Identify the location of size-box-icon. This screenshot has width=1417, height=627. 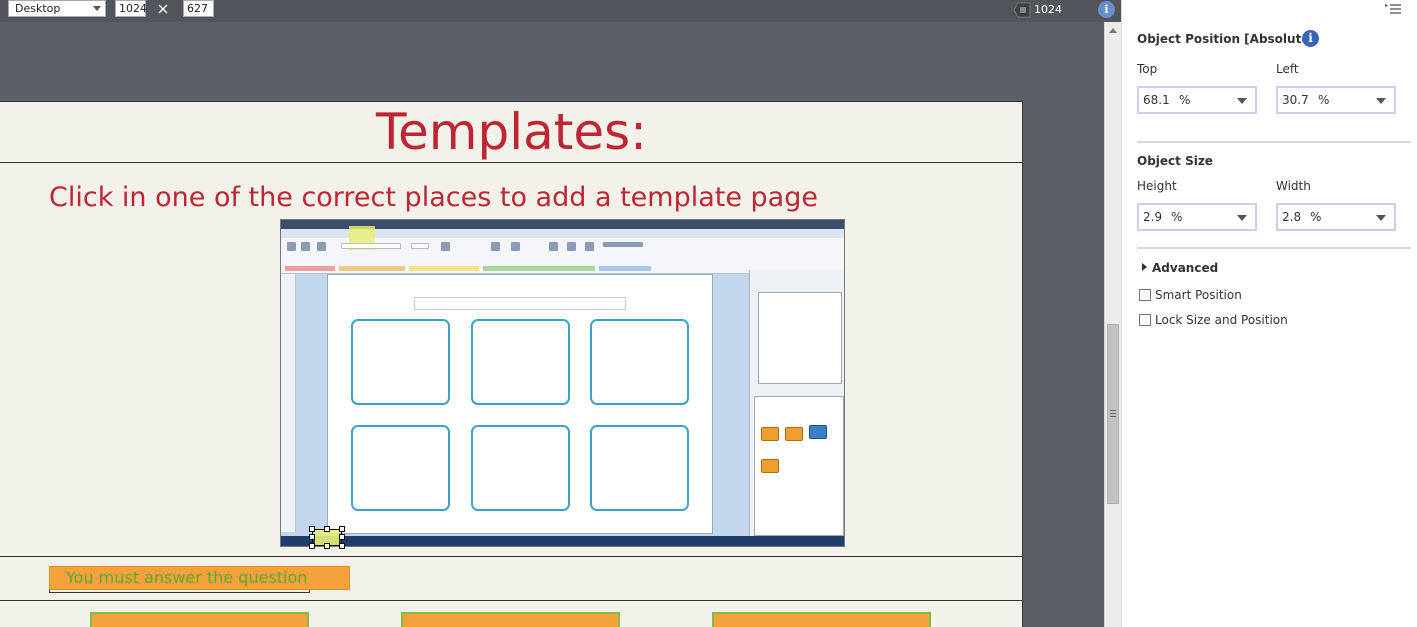
(420, 246).